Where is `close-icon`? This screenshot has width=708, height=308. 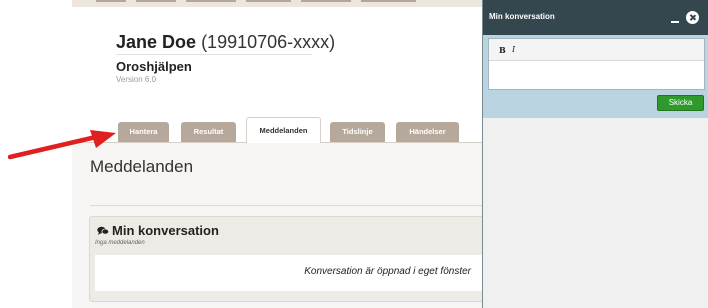 close-icon is located at coordinates (692, 17).